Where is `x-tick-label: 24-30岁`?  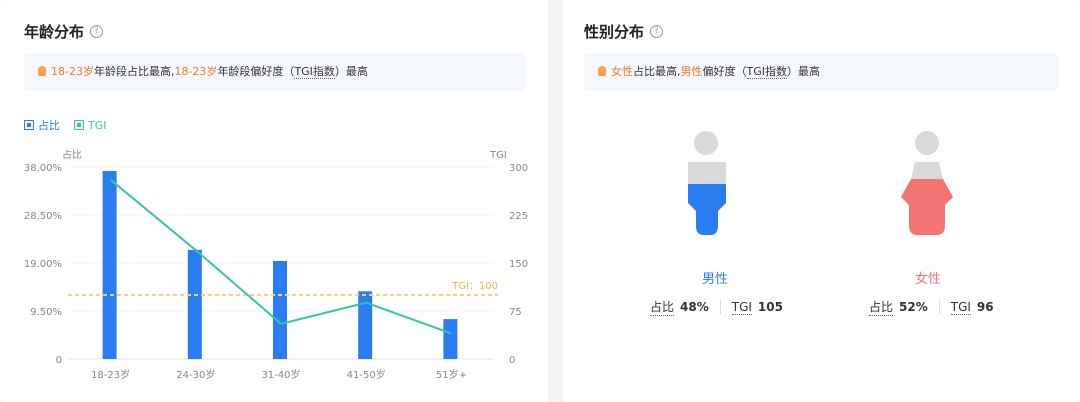 x-tick-label: 24-30岁 is located at coordinates (195, 374).